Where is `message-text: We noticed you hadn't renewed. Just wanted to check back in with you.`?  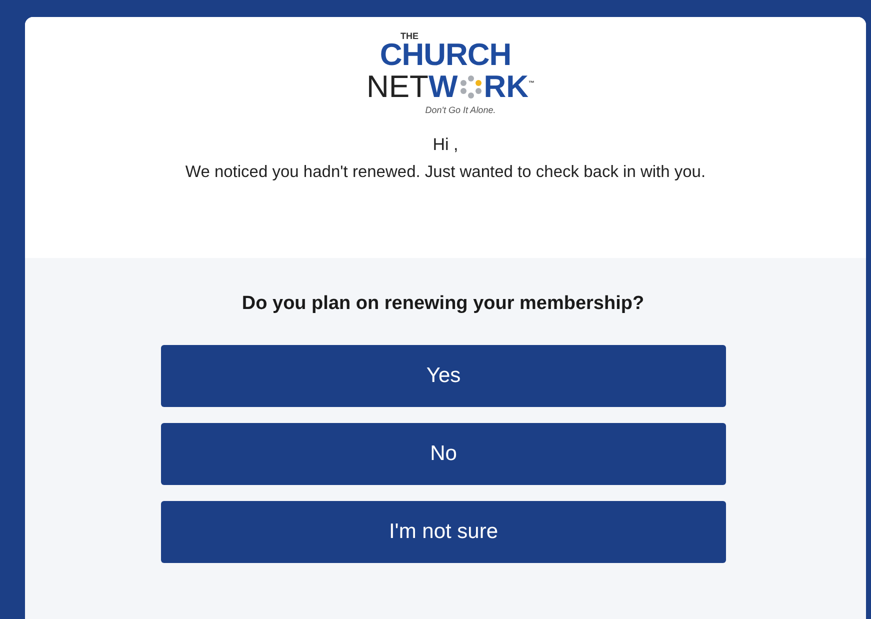 message-text: We noticed you hadn't renewed. Just wanted to check back in with you. is located at coordinates (445, 172).